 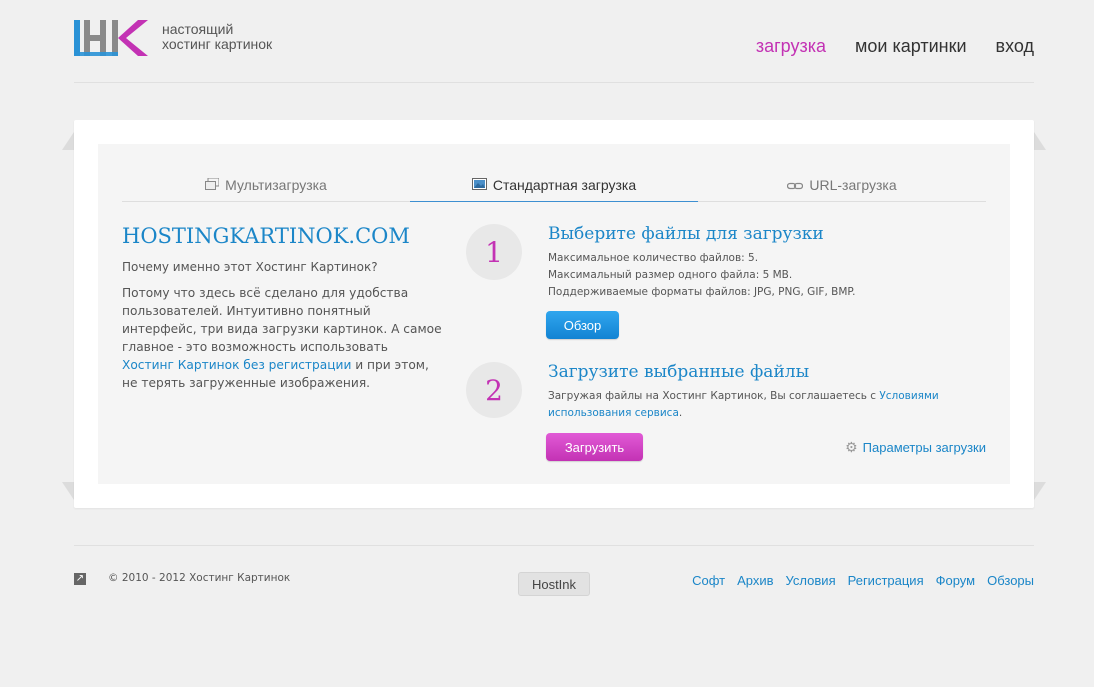 I want to click on browse-button: Обзор, so click(x=582, y=325).